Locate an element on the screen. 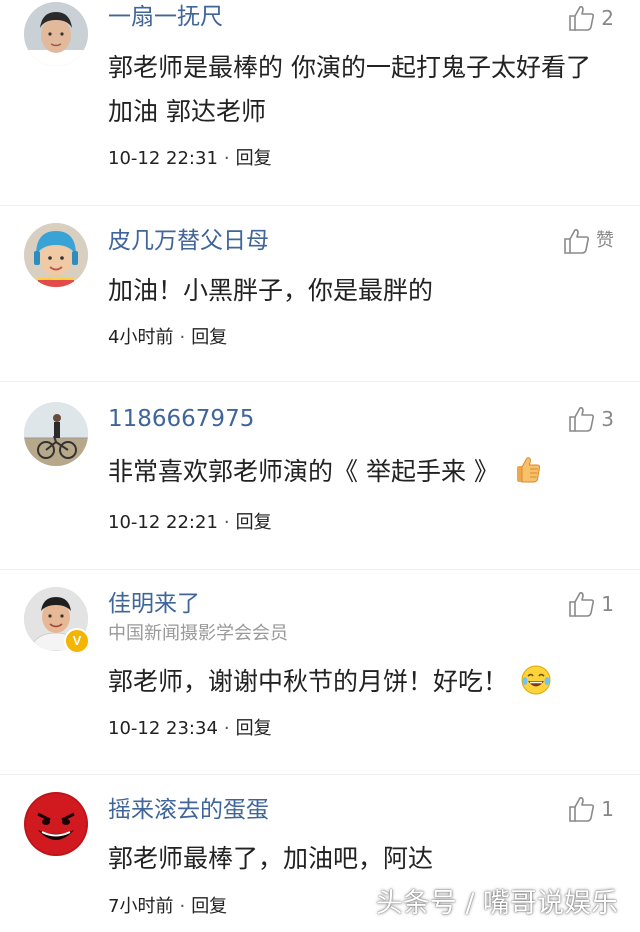 This screenshot has height=932, width=640. comment-text-body: 非常喜欢郭老师演的《 举起手来 》 is located at coordinates (303, 471).